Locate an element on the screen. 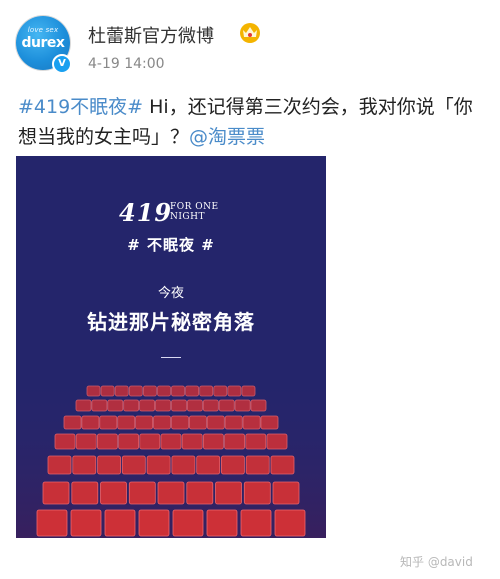  post-time: 4-19 14:00 is located at coordinates (126, 64).